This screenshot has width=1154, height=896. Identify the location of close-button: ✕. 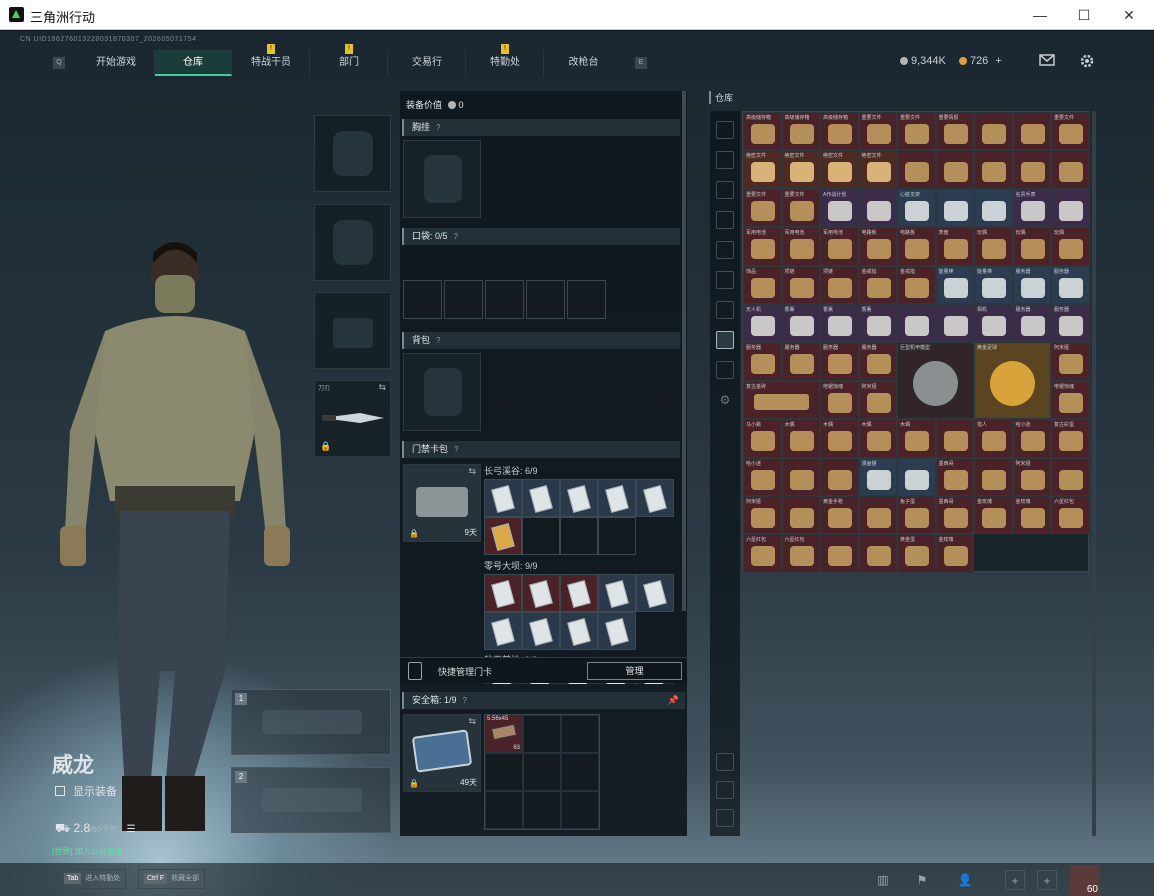
(1129, 15).